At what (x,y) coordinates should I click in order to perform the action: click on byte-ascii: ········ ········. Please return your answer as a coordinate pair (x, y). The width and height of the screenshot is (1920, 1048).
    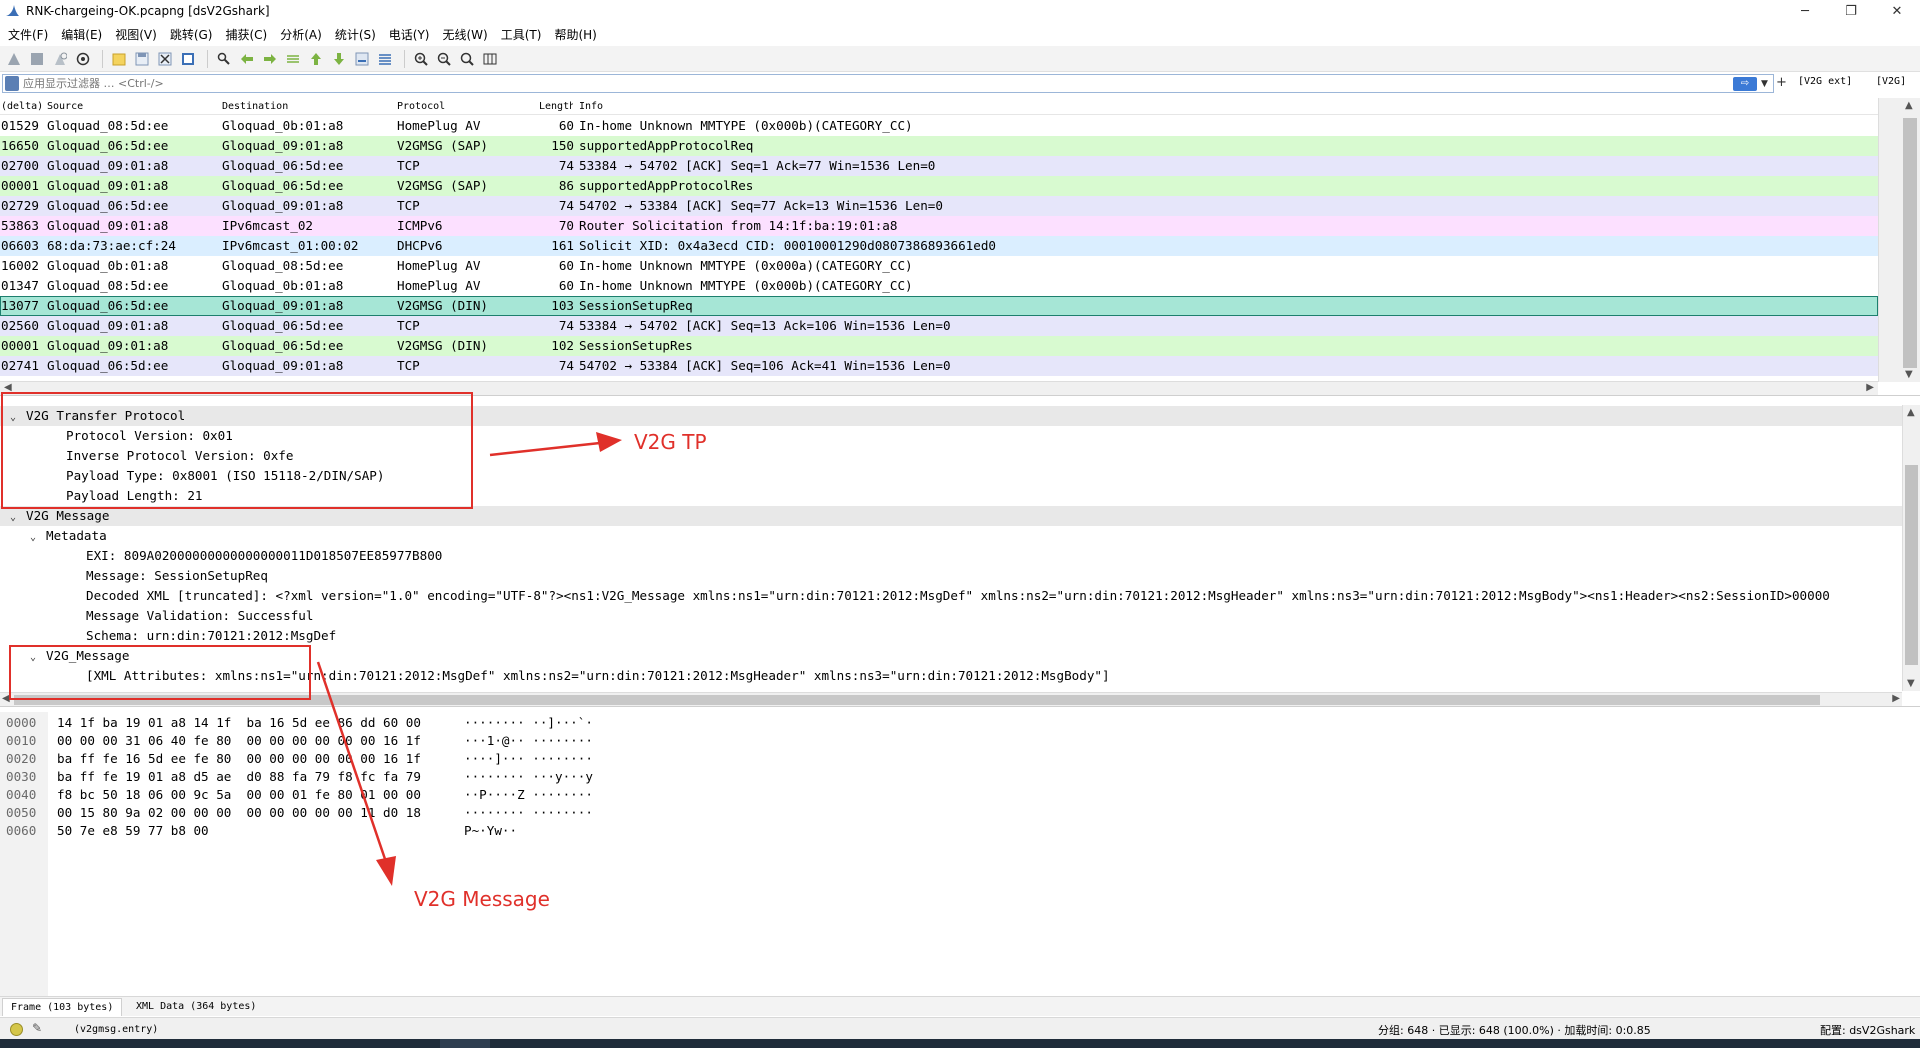
    Looking at the image, I should click on (528, 813).